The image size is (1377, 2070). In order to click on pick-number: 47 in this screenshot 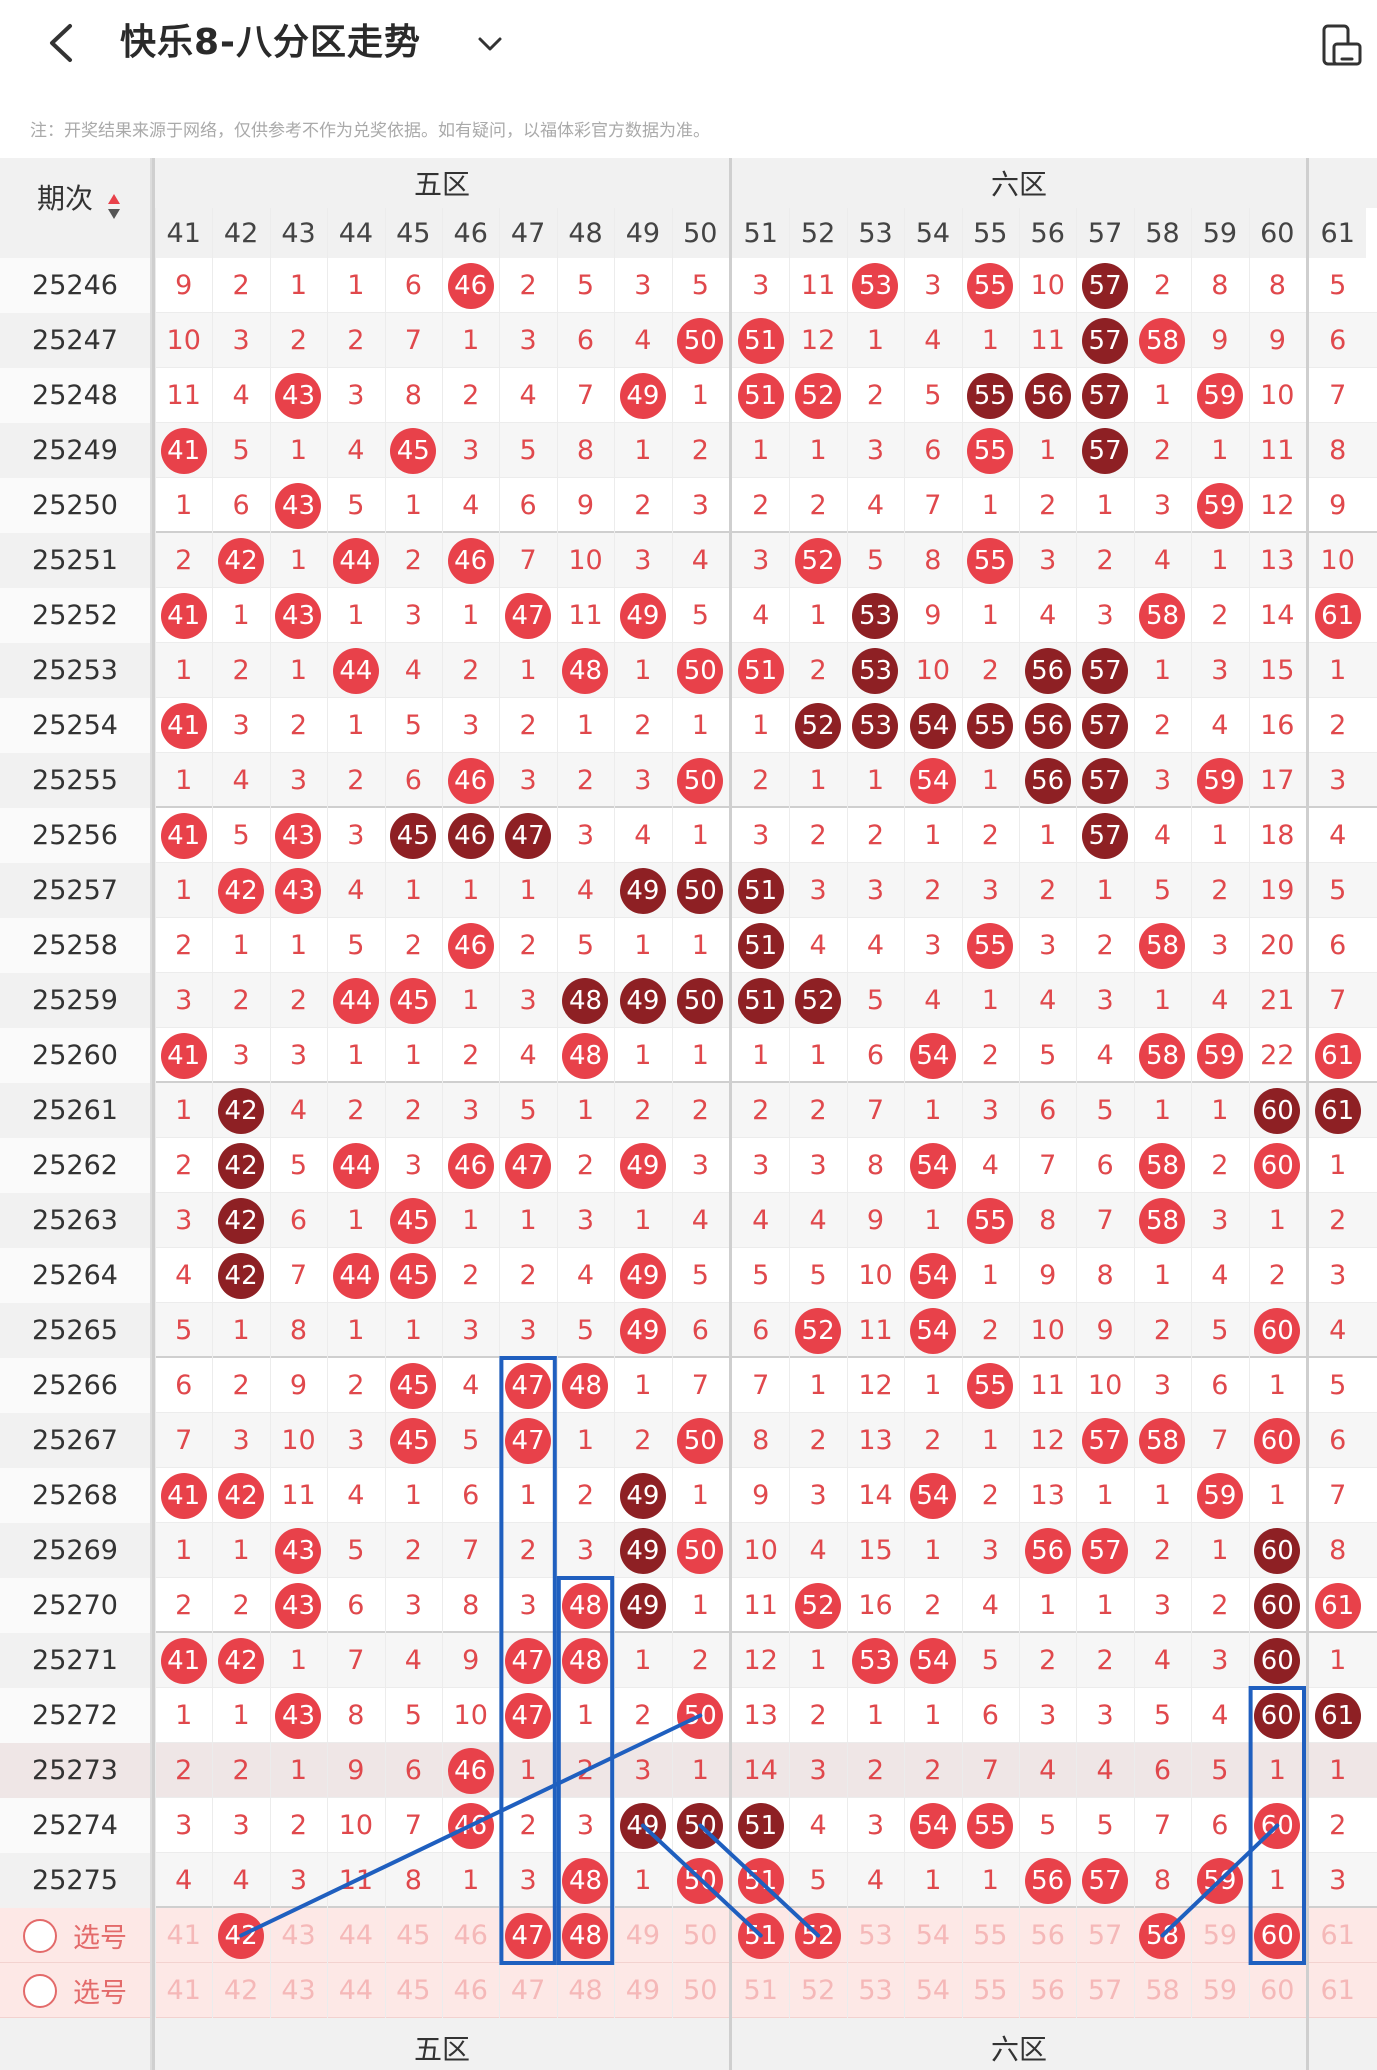, I will do `click(528, 1990)`.